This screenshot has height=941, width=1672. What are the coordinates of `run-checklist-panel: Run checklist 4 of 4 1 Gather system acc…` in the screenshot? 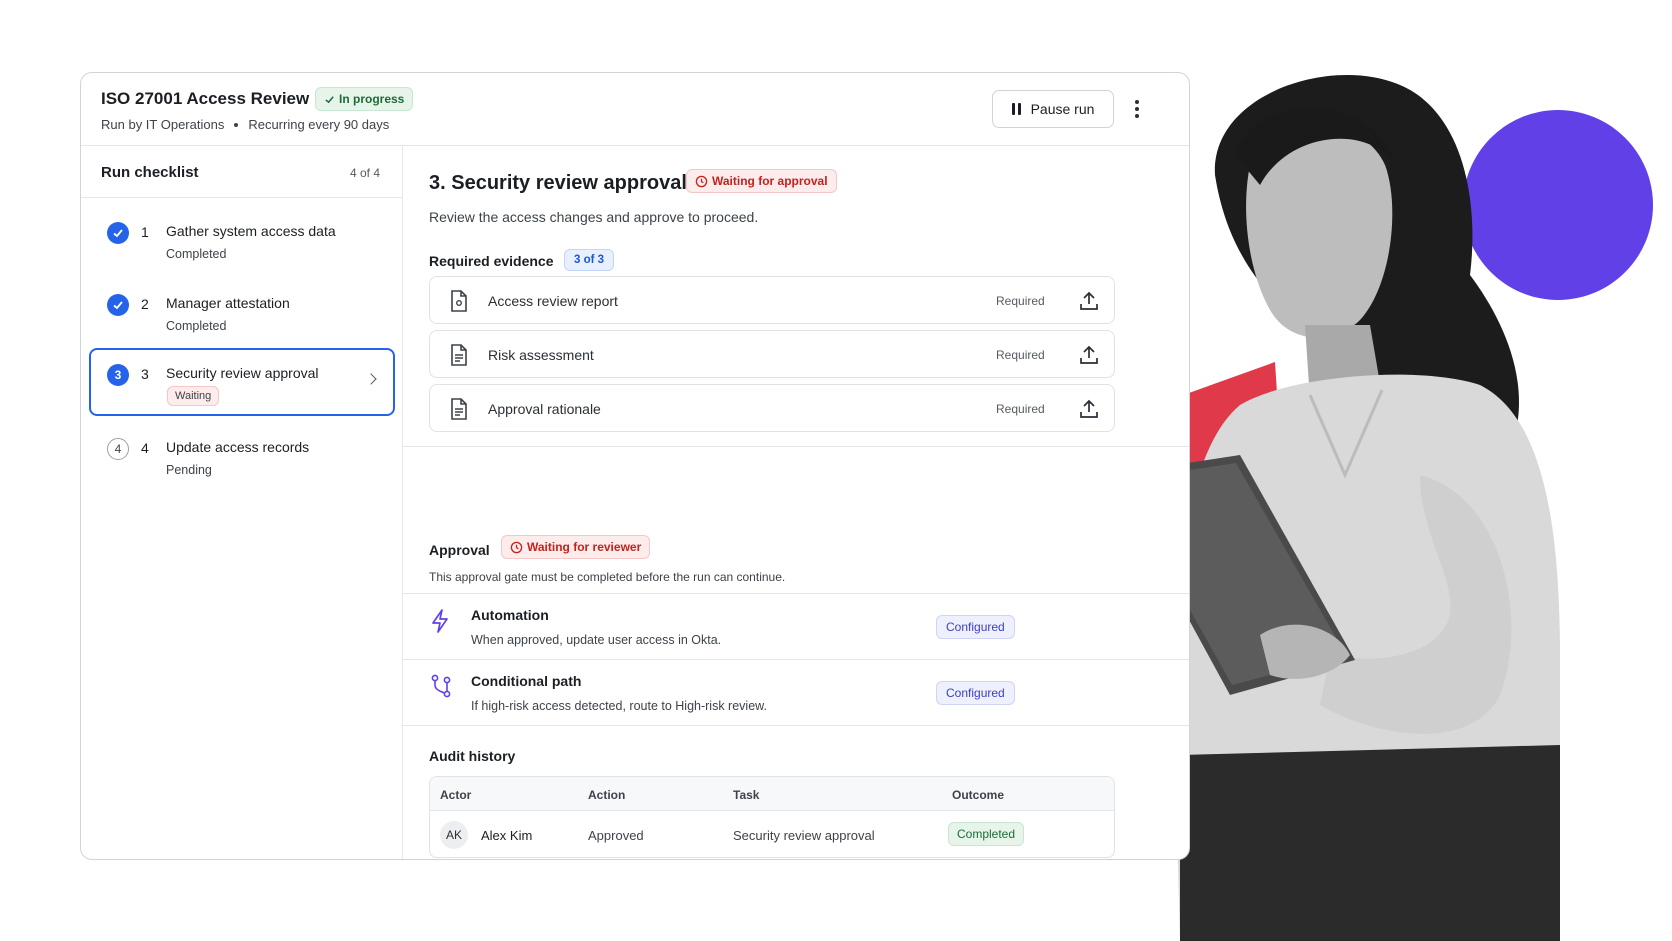 It's located at (242, 502).